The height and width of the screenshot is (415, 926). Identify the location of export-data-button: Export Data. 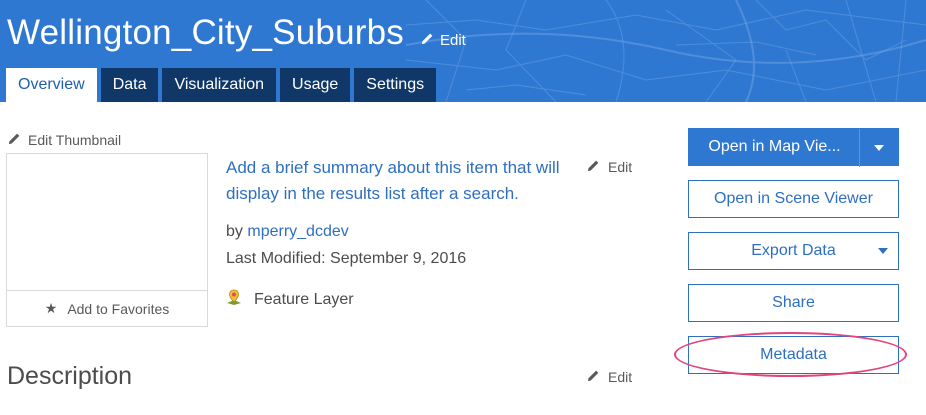
(793, 251).